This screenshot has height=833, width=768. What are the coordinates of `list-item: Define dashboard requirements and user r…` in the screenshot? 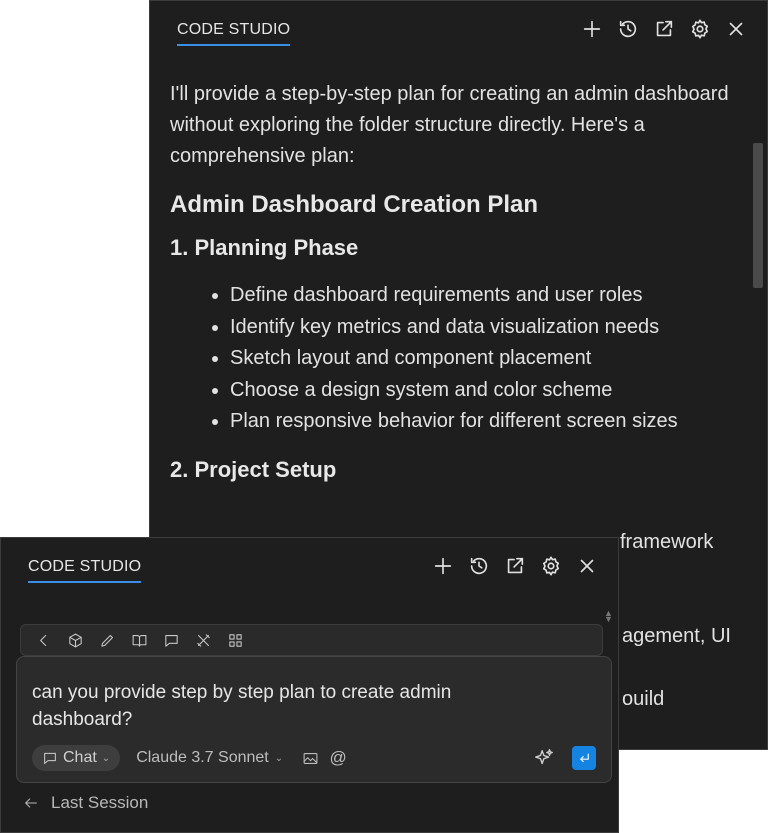 It's located at (483, 296).